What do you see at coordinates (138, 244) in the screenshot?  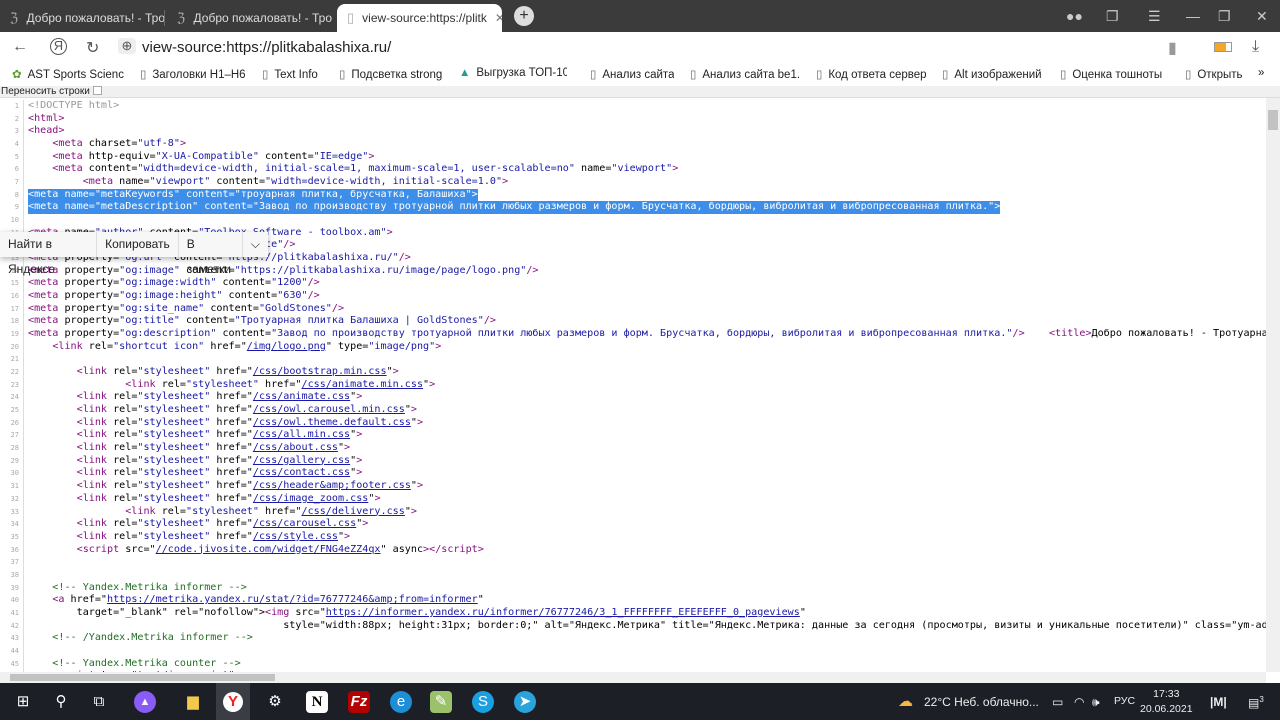 I see `copy-button: Копировать` at bounding box center [138, 244].